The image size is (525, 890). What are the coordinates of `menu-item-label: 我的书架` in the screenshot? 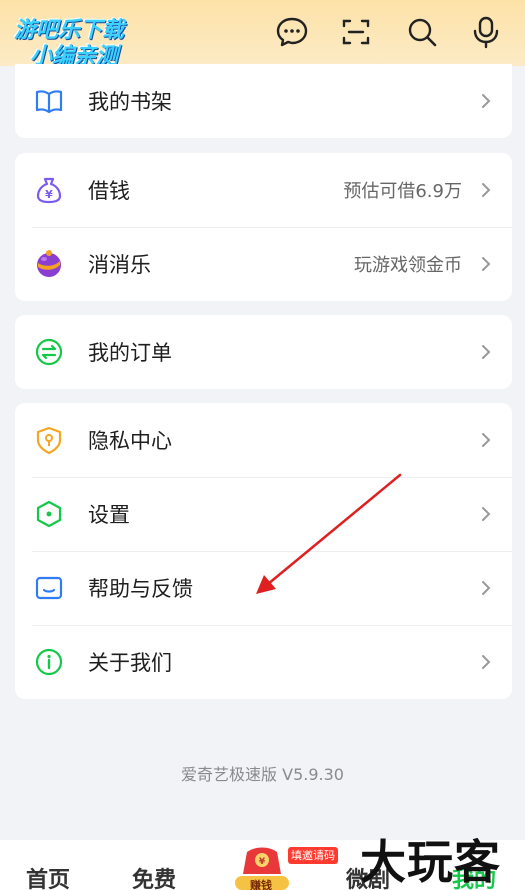 It's located at (130, 102).